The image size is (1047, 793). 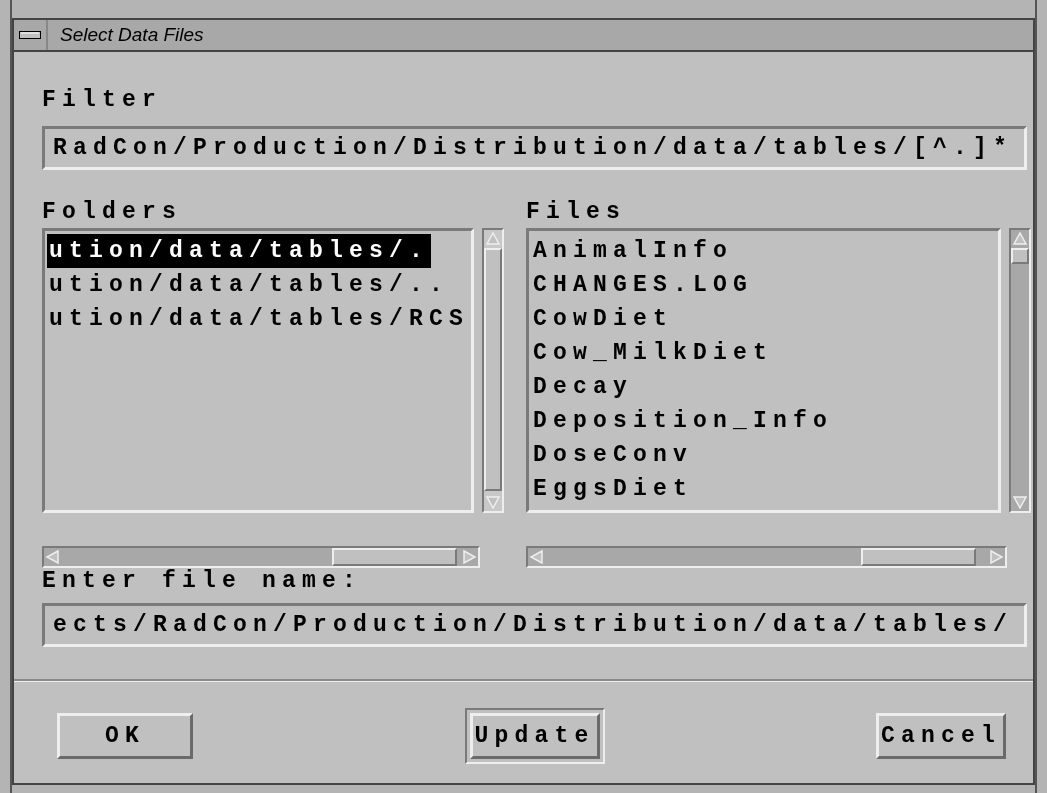 What do you see at coordinates (534, 625) in the screenshot?
I see `file-name-field: ects/RadCon/Production/Distribution/data/tables/` at bounding box center [534, 625].